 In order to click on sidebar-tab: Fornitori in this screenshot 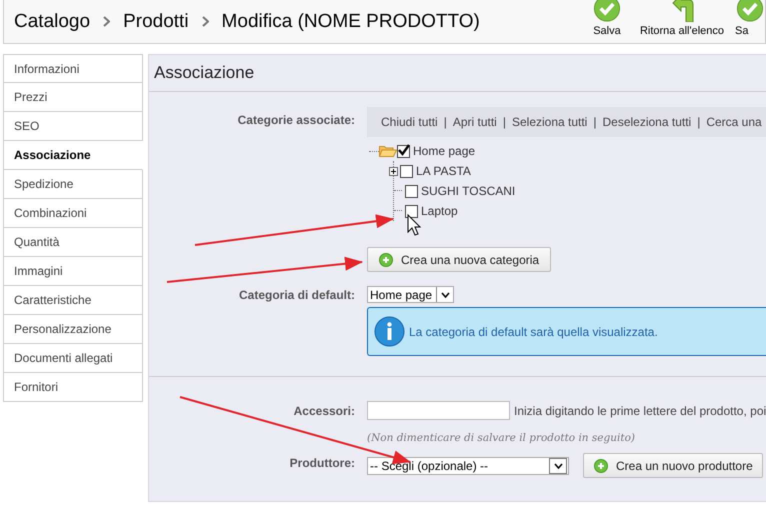, I will do `click(73, 387)`.